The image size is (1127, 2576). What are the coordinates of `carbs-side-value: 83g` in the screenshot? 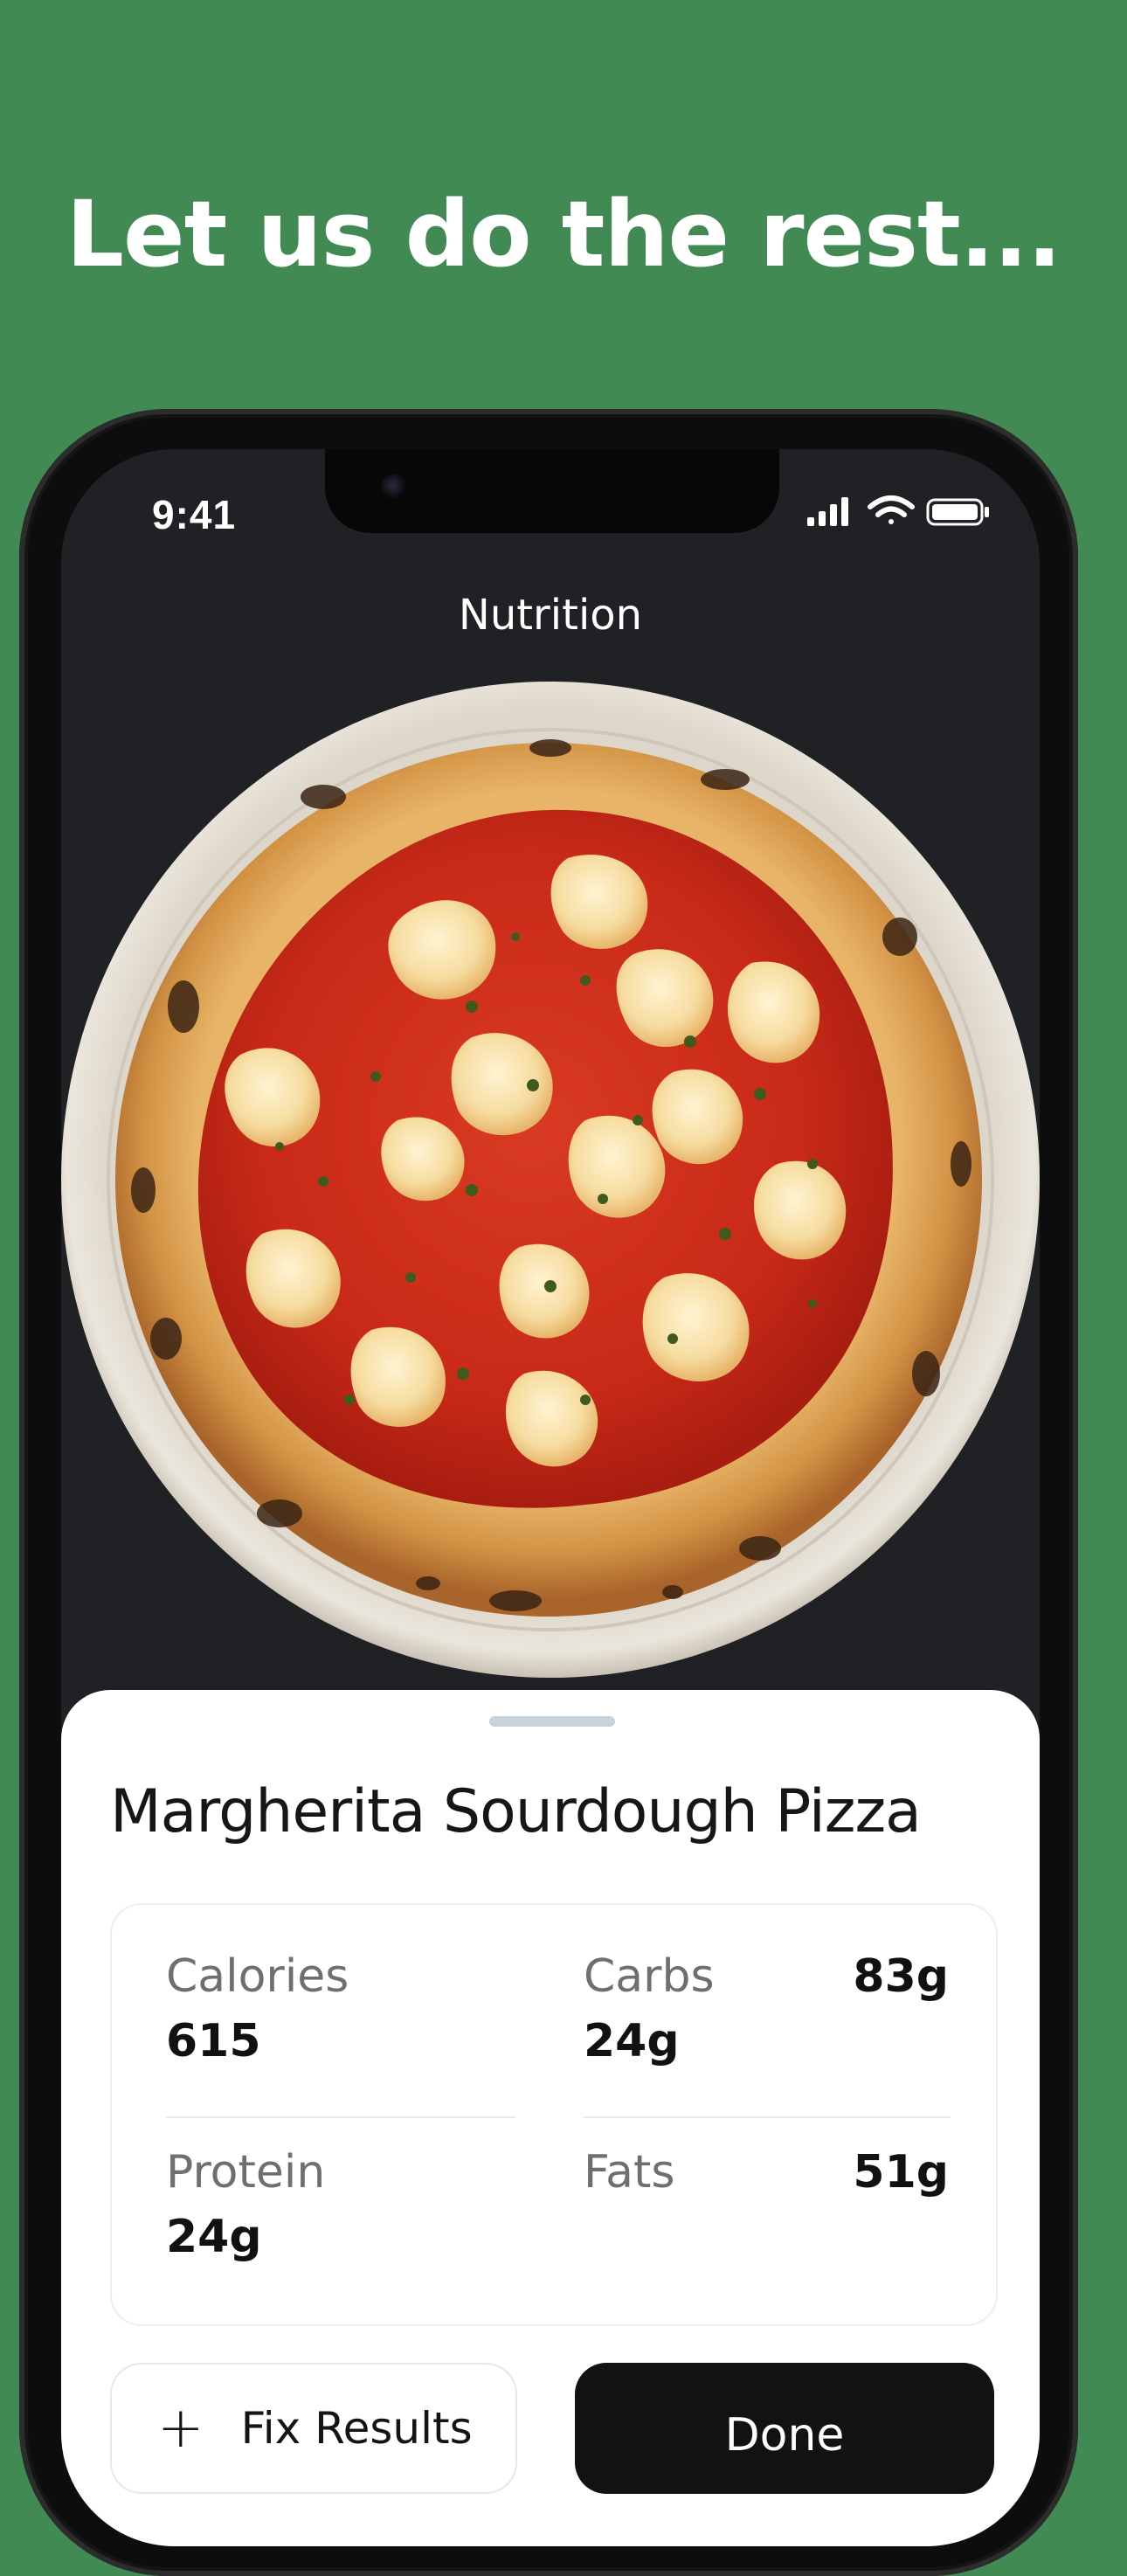 It's located at (901, 1976).